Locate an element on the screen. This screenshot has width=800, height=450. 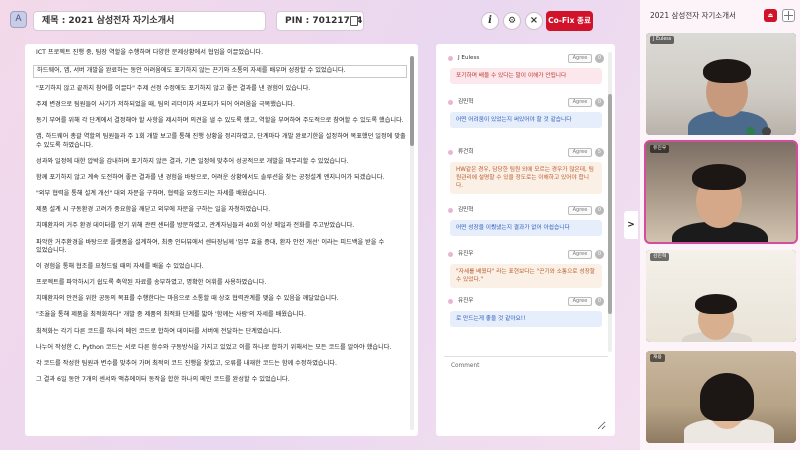
comment-header: J Euless Agree 0 is located at coordinates (525, 59).